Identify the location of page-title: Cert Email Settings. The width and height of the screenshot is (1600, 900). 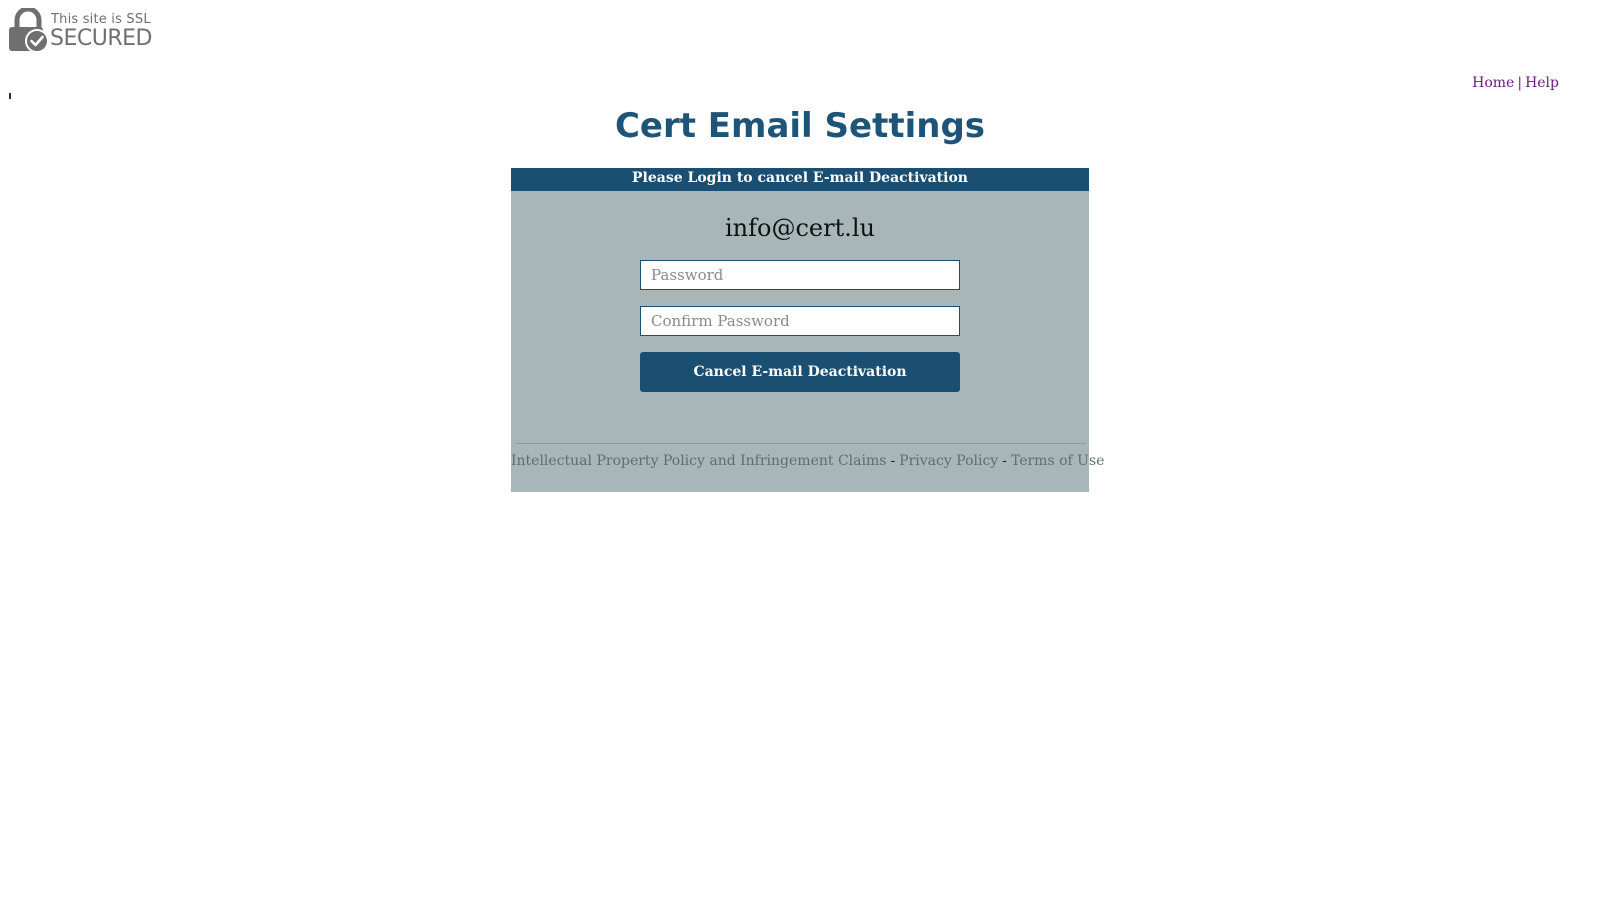
(800, 126).